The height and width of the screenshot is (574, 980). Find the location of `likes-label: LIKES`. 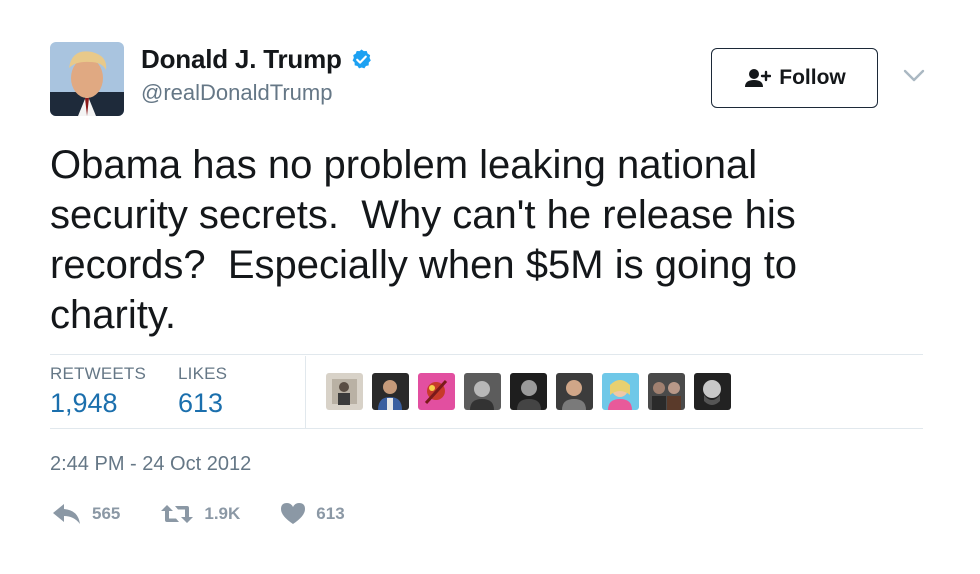

likes-label: LIKES is located at coordinates (203, 373).